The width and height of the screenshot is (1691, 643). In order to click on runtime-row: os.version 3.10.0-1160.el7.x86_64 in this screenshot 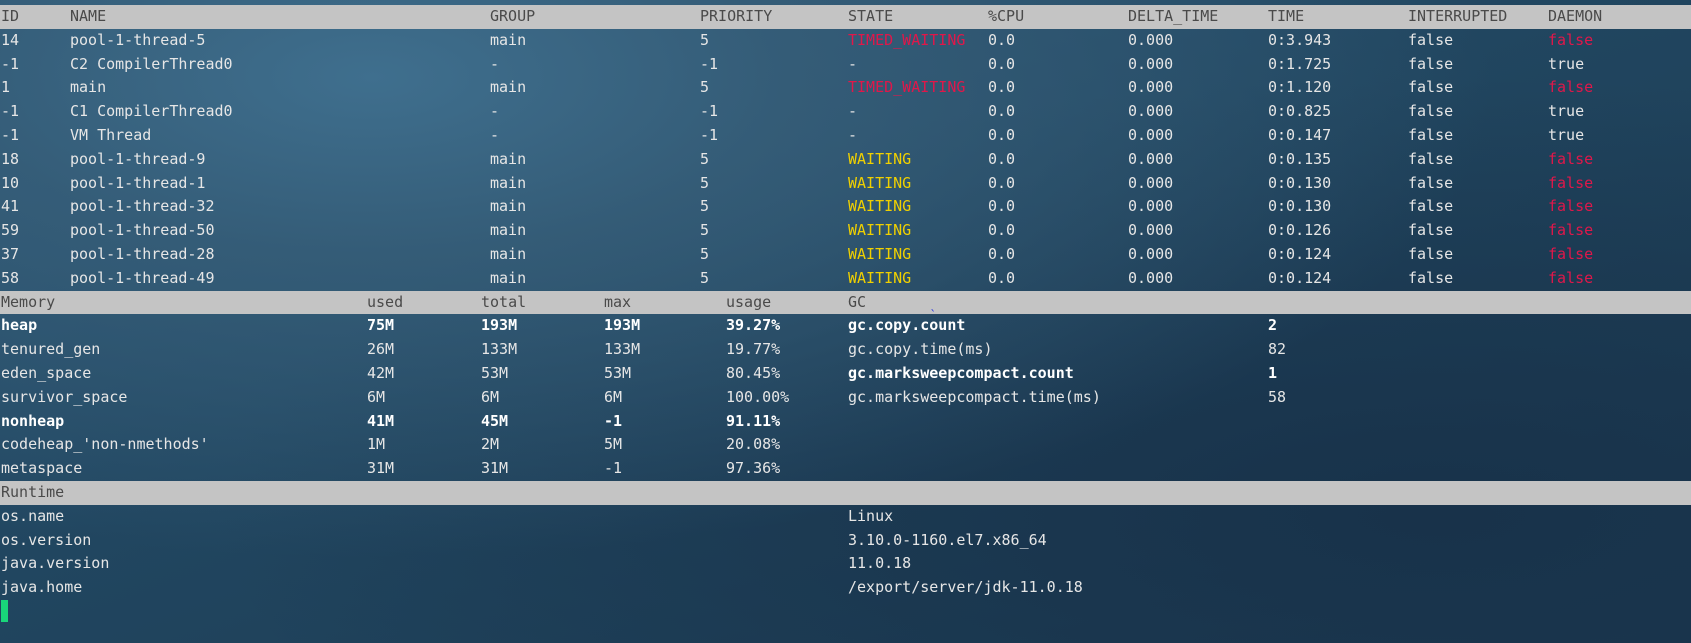, I will do `click(845, 541)`.